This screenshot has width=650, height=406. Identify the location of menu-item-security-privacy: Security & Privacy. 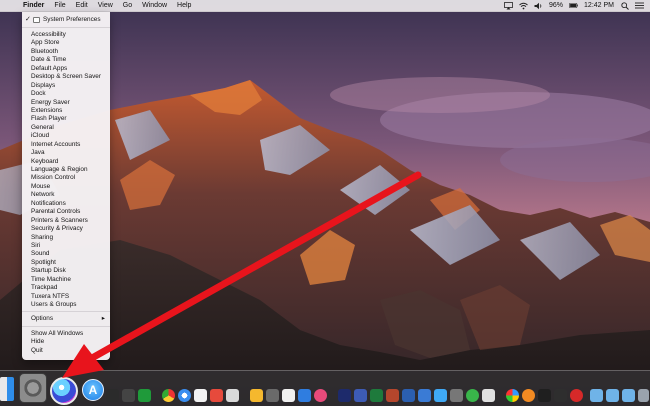
(66, 229).